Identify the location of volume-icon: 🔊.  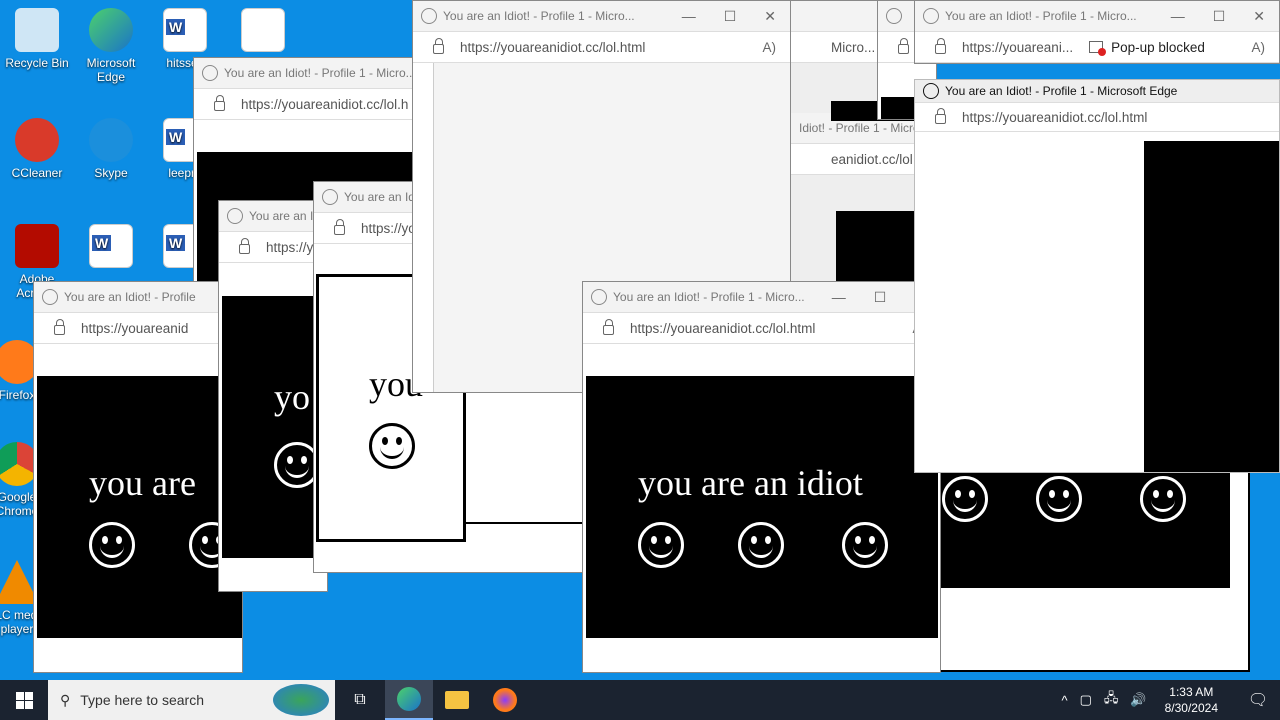
(1138, 700).